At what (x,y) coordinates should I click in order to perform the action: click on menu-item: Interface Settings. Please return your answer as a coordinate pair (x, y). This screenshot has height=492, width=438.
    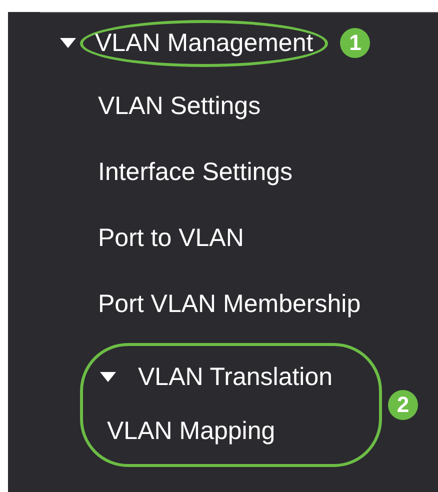
    Looking at the image, I should click on (195, 172).